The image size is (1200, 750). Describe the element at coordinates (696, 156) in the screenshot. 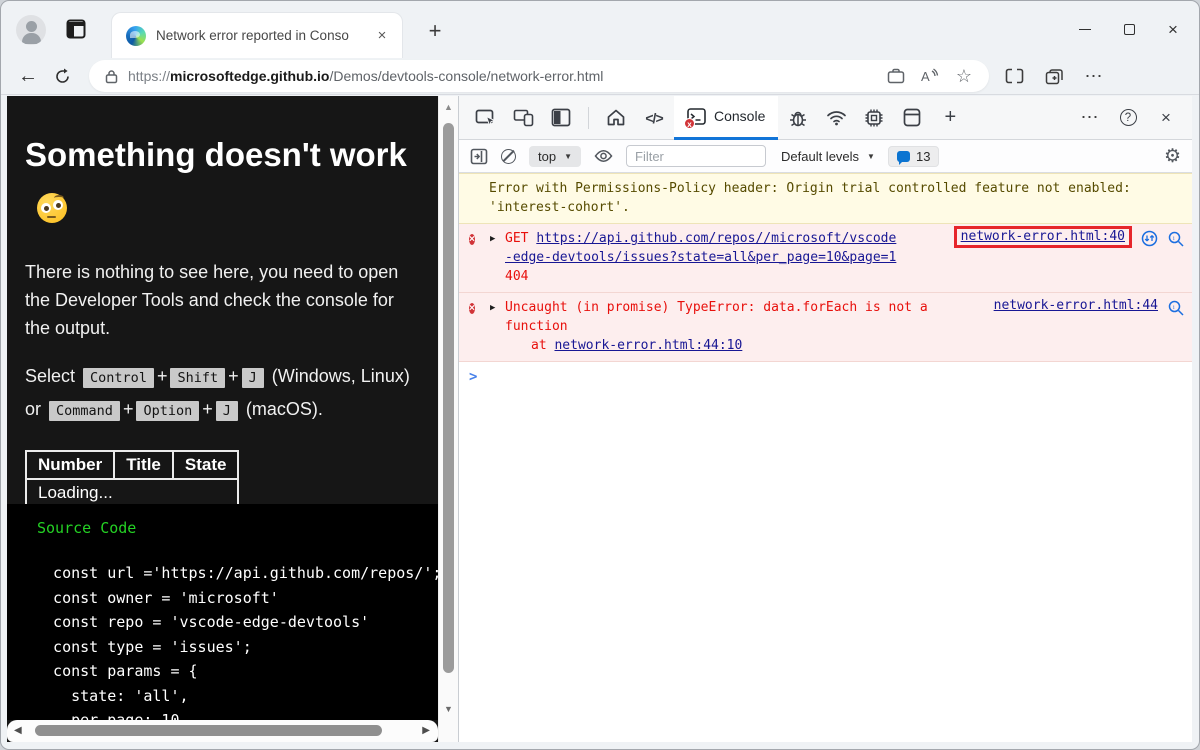

I see `filter-input` at that location.